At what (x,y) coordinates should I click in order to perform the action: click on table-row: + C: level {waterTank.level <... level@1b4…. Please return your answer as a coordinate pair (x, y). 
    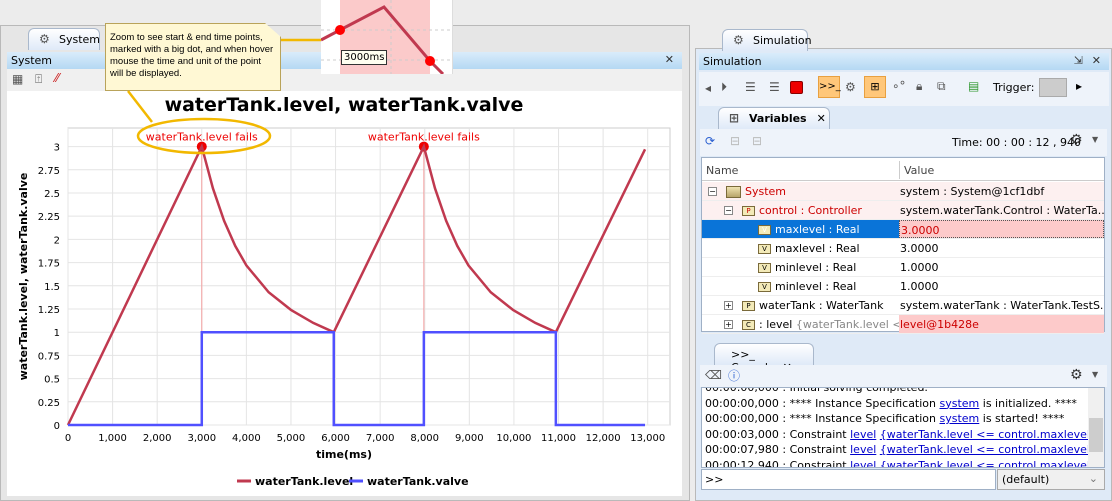
    Looking at the image, I should click on (903, 324).